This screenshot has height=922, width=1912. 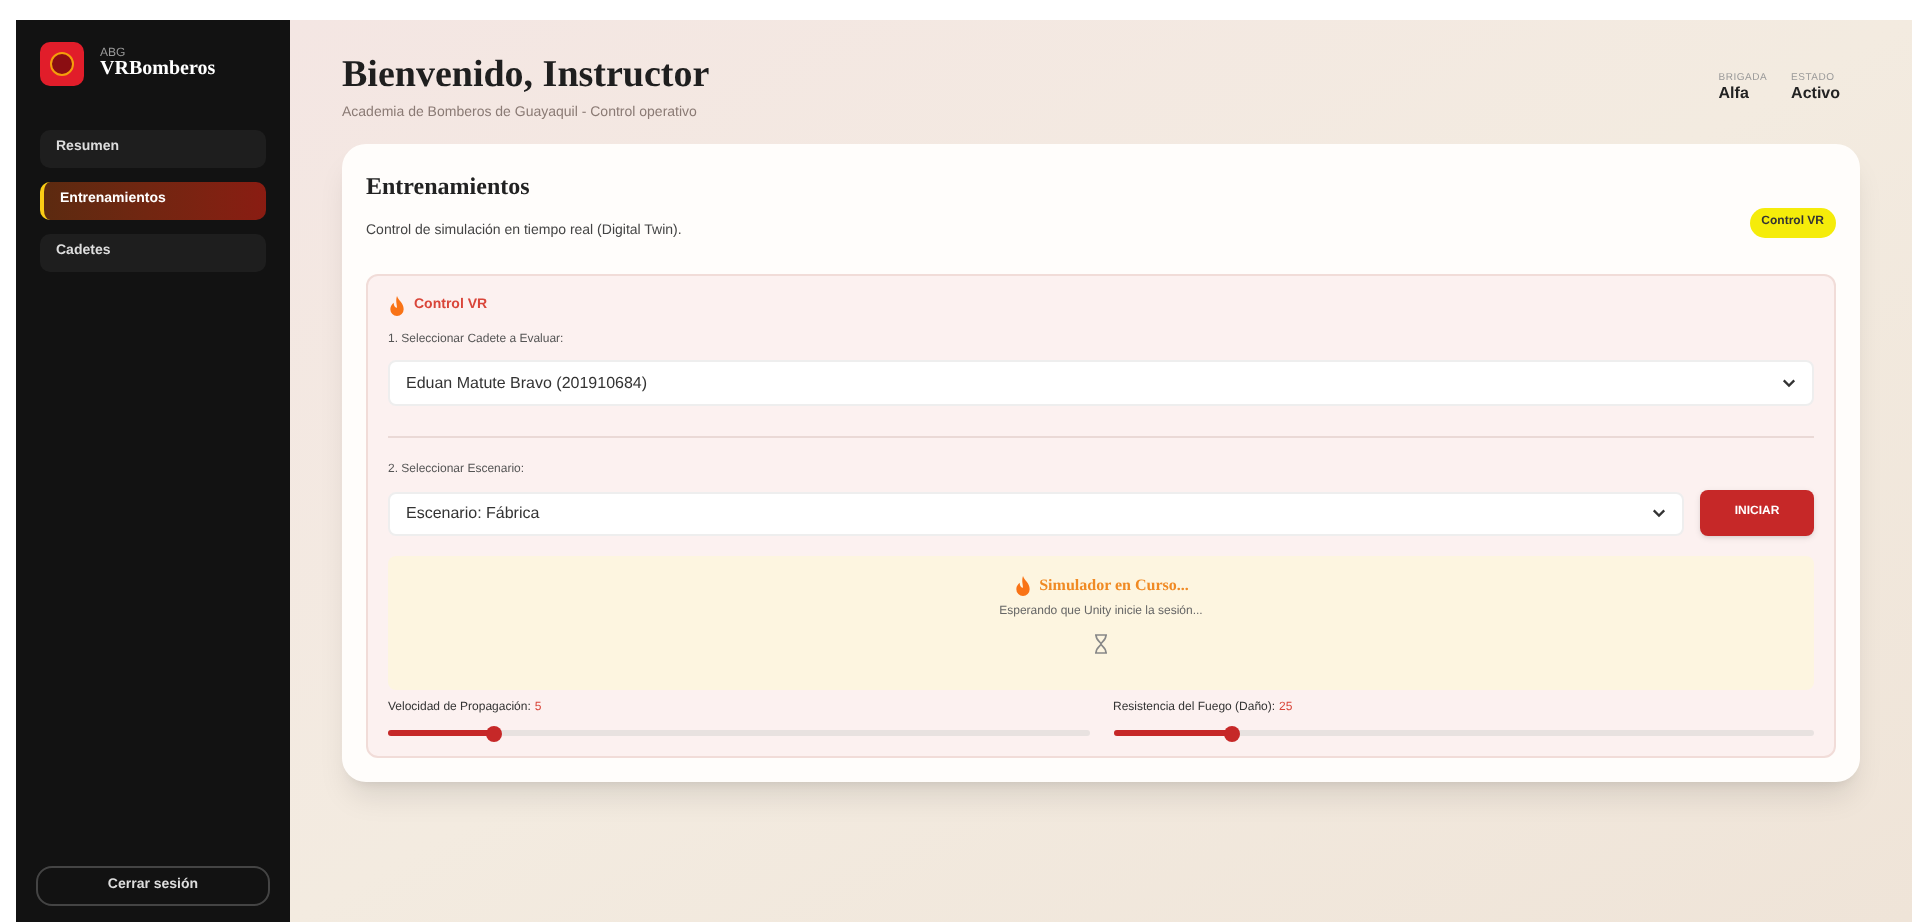 I want to click on stat-value: Activo, so click(x=1815, y=94).